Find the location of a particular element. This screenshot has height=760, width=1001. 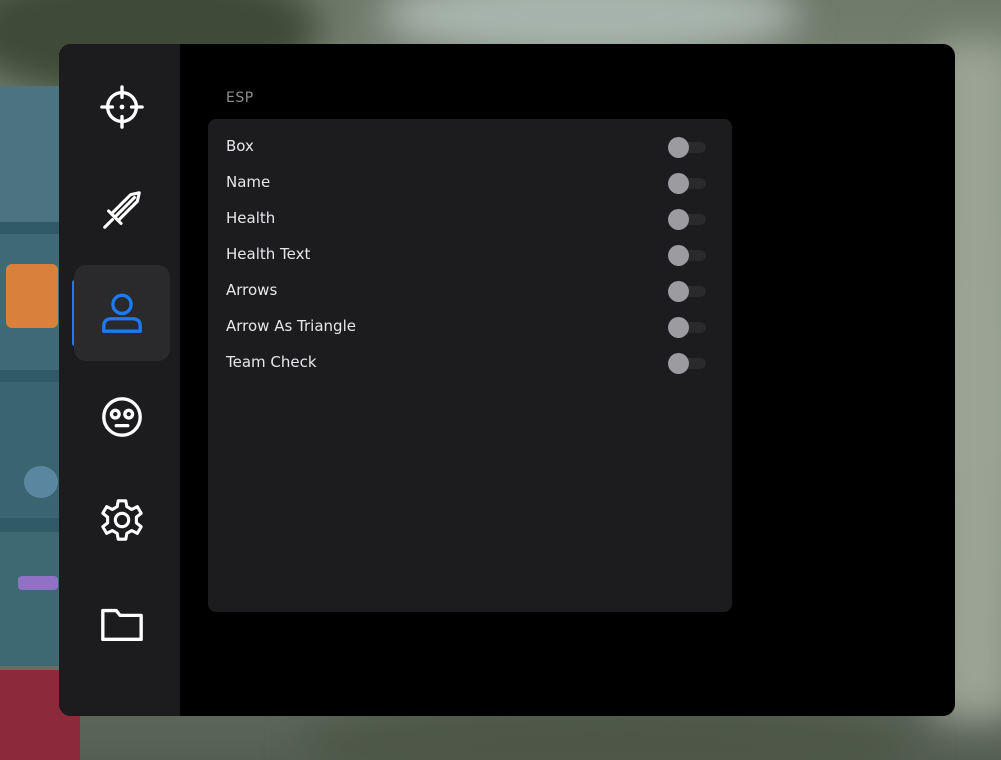

sidebar-item-aimbot is located at coordinates (122, 107).